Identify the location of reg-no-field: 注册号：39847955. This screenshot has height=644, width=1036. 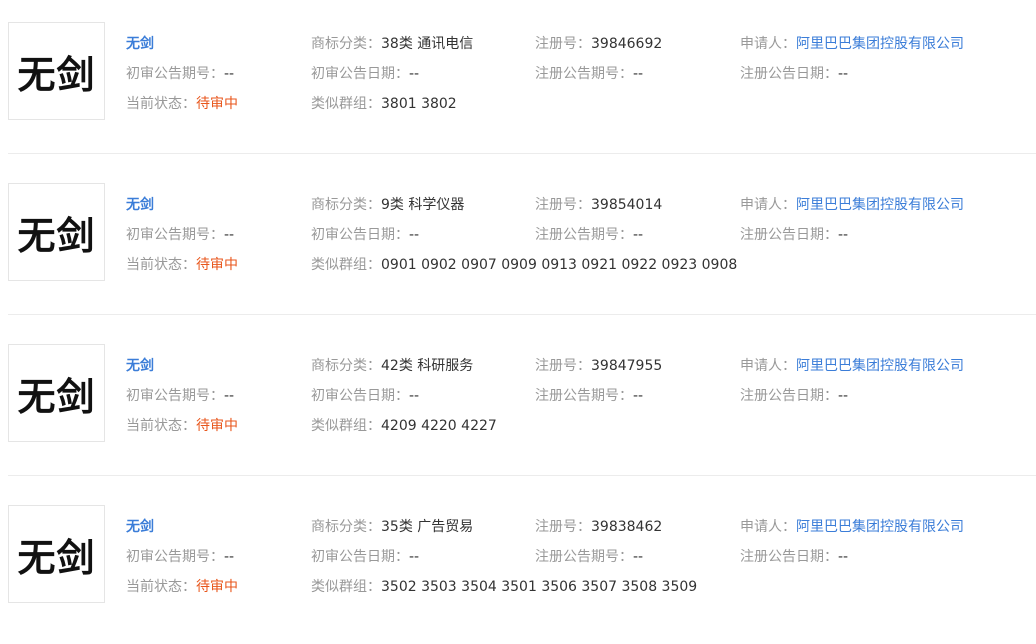
(598, 365).